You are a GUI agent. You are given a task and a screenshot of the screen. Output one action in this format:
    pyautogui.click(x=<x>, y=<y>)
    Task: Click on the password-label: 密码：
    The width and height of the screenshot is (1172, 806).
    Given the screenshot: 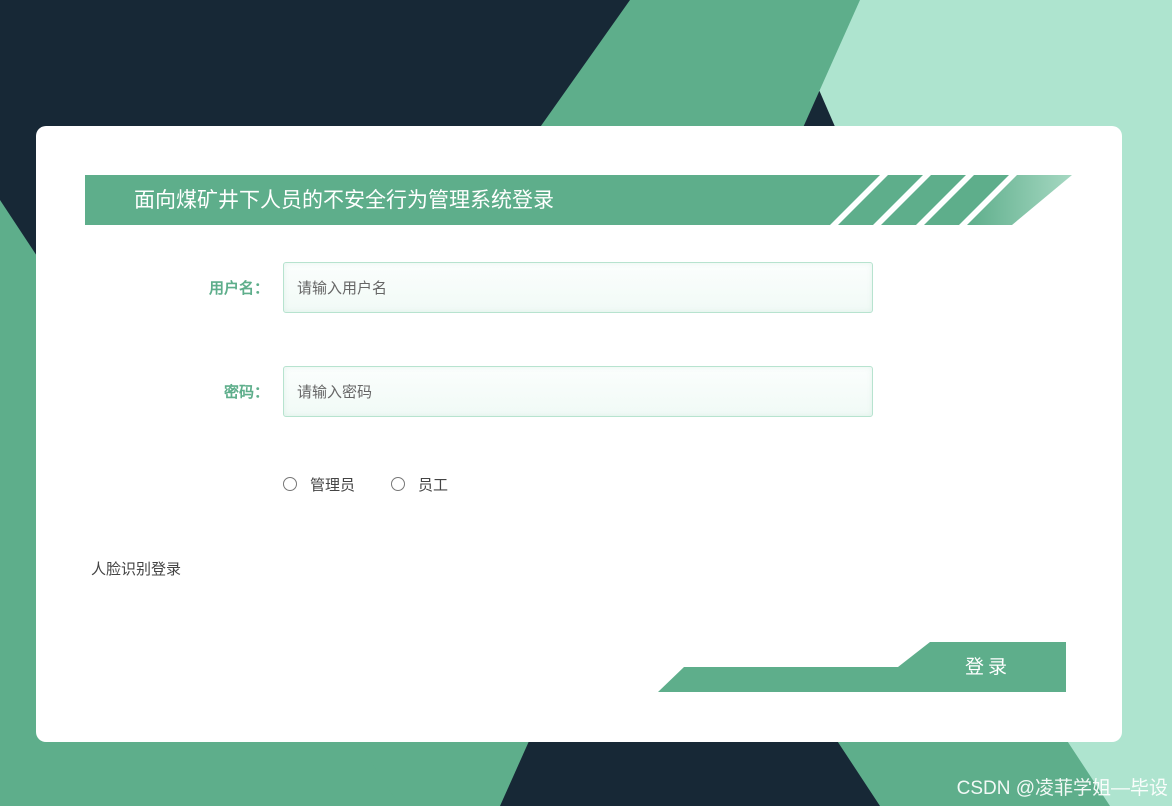 What is the action you would take?
    pyautogui.click(x=246, y=392)
    